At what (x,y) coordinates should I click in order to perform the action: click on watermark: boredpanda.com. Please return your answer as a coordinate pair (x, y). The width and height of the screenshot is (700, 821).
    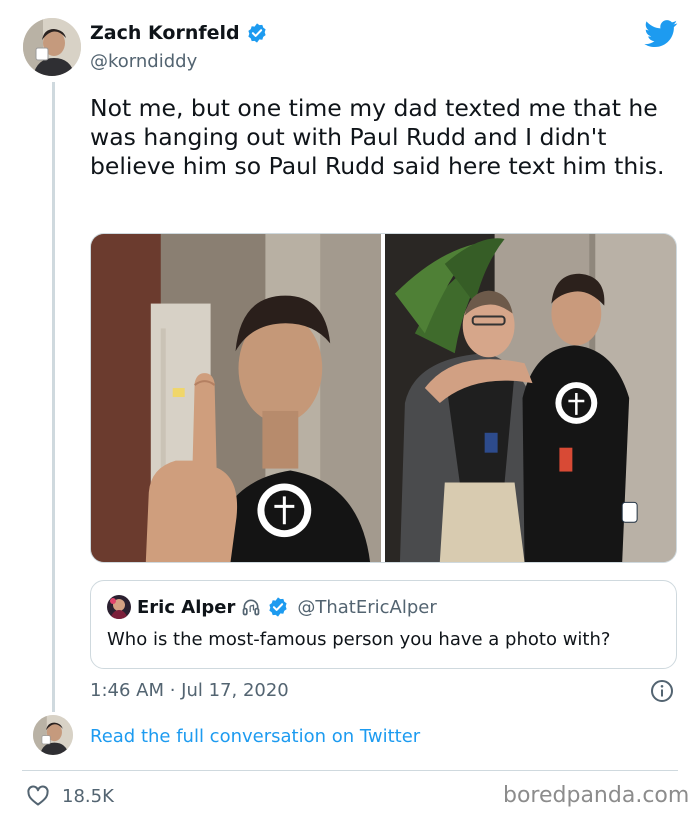
    Looking at the image, I should click on (596, 795).